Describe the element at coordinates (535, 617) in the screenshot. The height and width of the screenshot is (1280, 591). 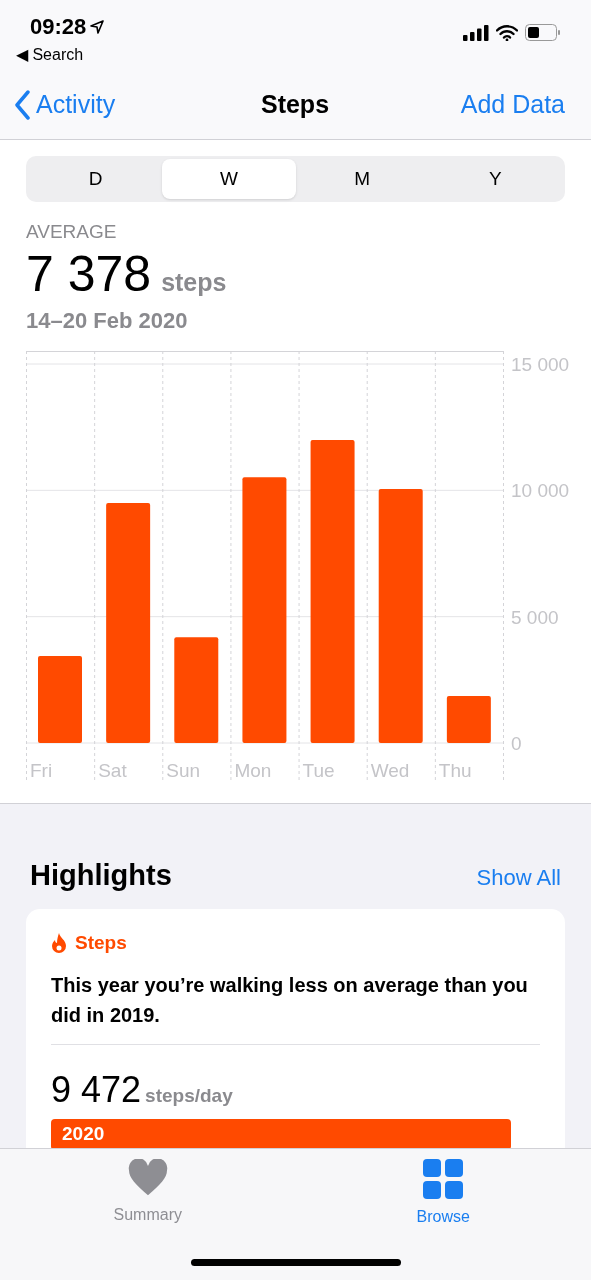
I see `axis-label: 5 000` at that location.